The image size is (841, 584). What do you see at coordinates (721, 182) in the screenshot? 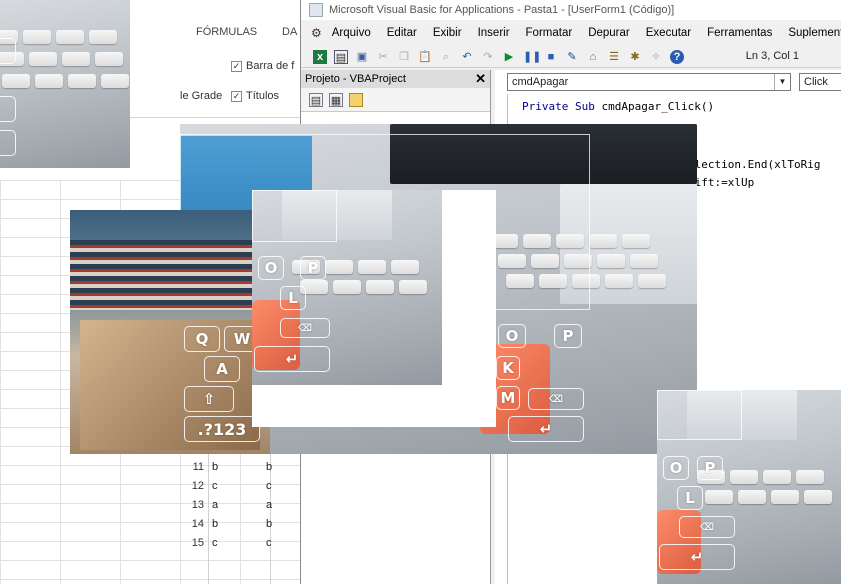
I see `code-line: hift:=xlUp` at bounding box center [721, 182].